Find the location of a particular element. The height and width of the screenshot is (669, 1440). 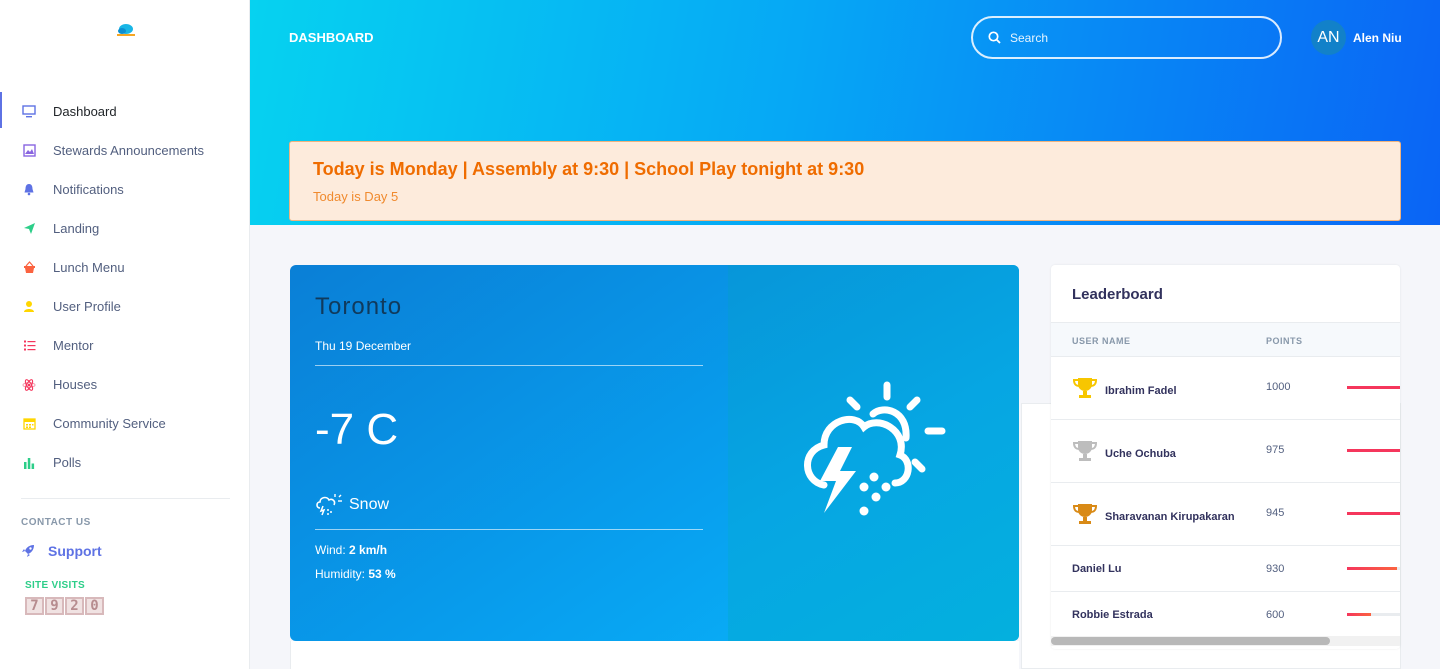

site-visits-label: SITE VISITS is located at coordinates (55, 585).